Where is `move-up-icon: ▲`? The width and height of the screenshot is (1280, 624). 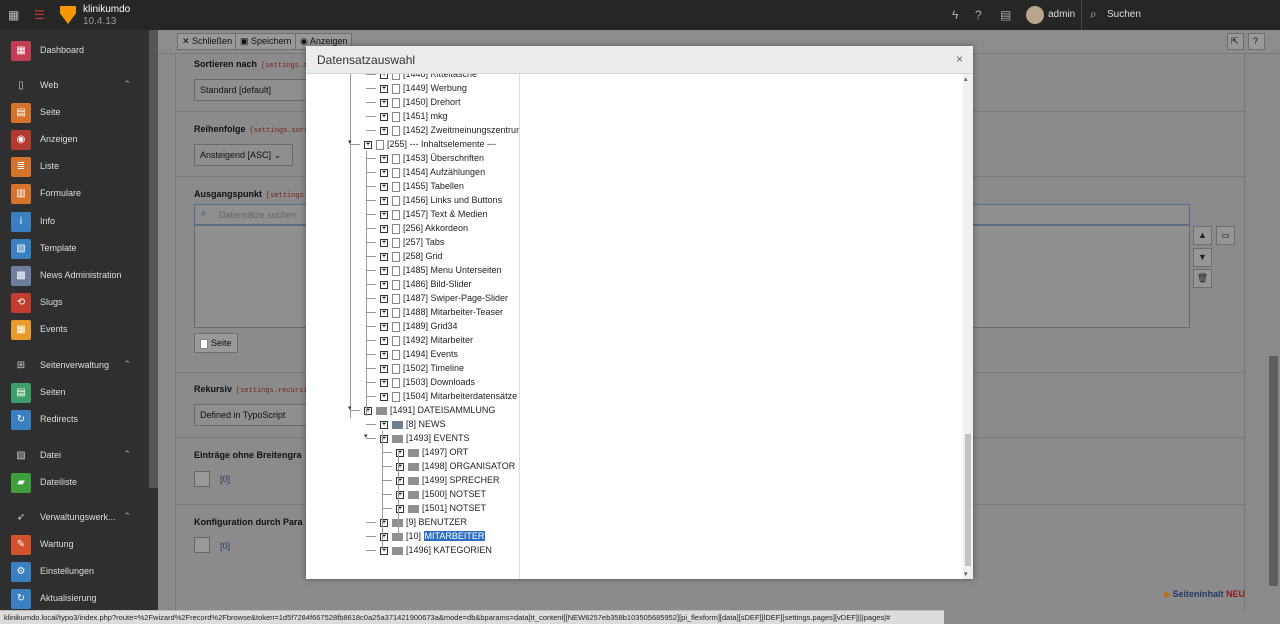
move-up-icon: ▲ is located at coordinates (1202, 235).